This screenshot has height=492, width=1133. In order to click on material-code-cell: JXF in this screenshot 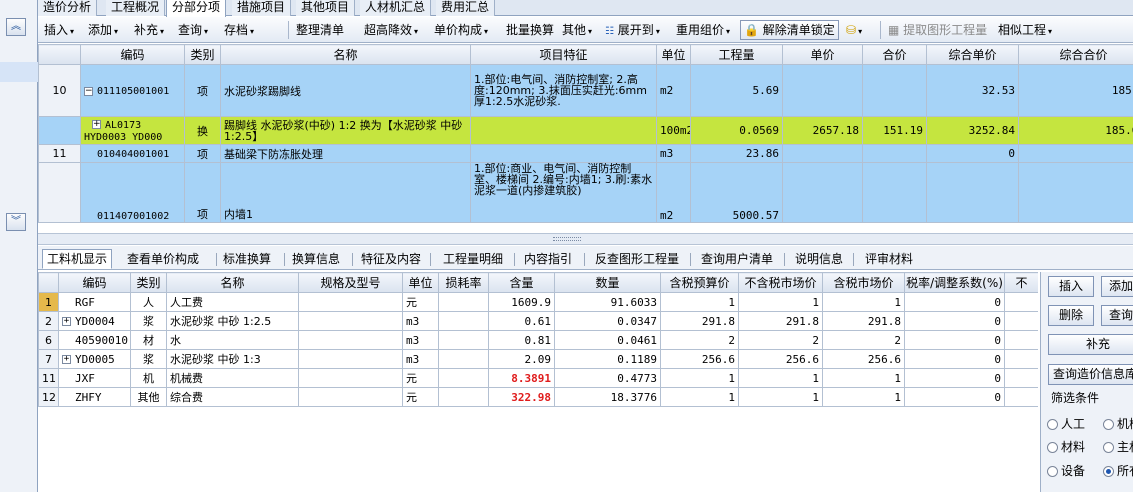, I will do `click(94, 378)`.